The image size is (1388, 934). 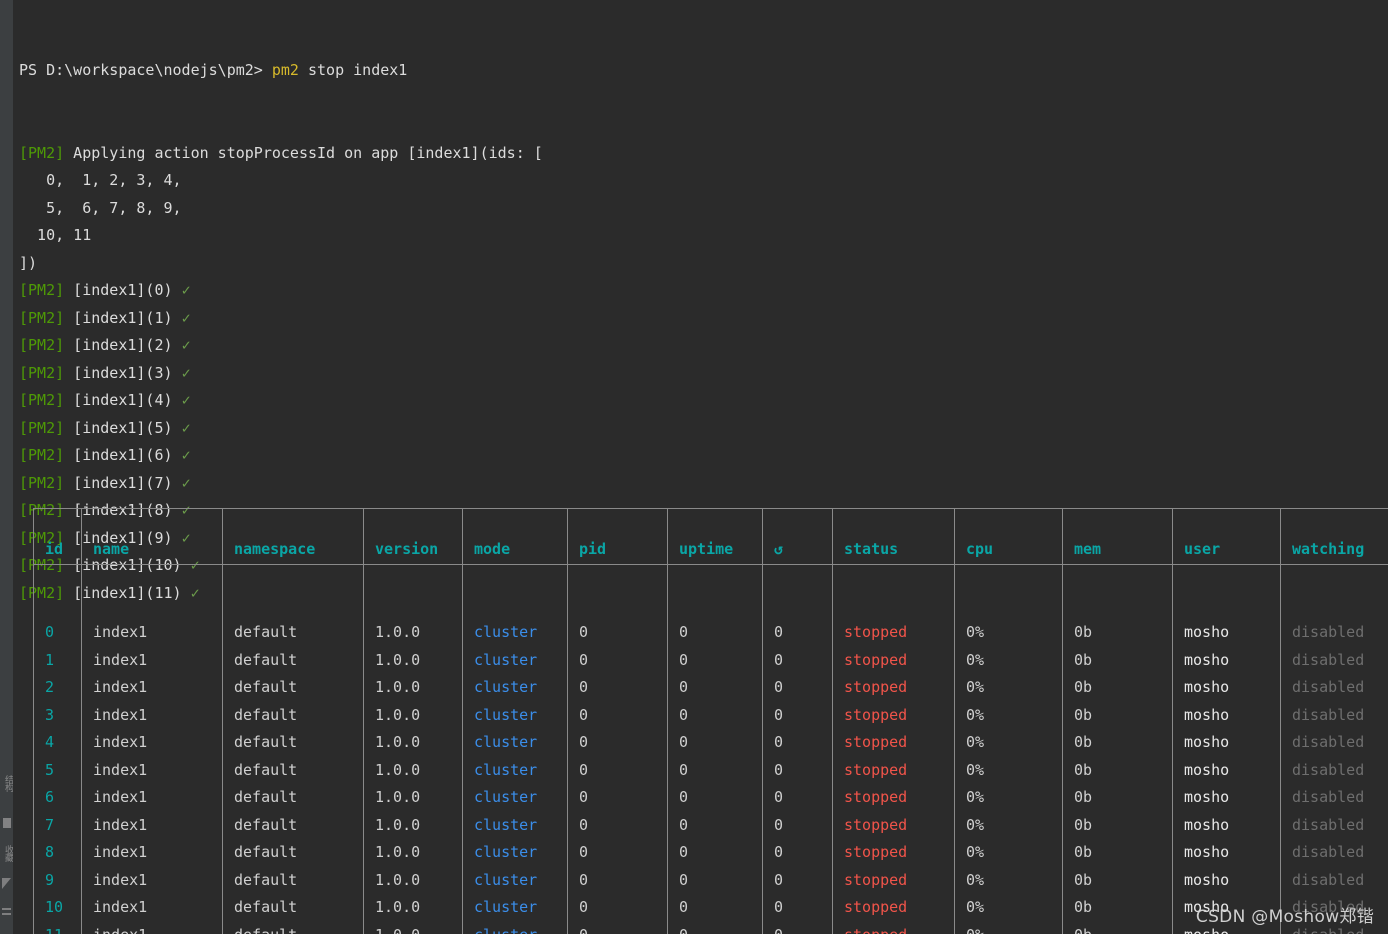 I want to click on console-line: [PM2] [index1](0) ✓, so click(x=699, y=291).